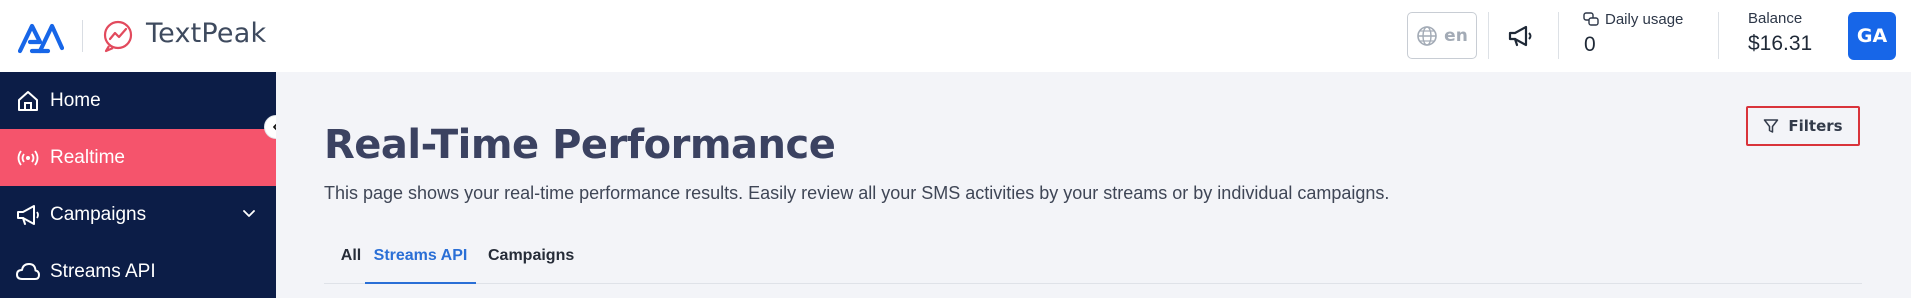 The height and width of the screenshot is (300, 1911). What do you see at coordinates (28, 271) in the screenshot?
I see `cloud-icon` at bounding box center [28, 271].